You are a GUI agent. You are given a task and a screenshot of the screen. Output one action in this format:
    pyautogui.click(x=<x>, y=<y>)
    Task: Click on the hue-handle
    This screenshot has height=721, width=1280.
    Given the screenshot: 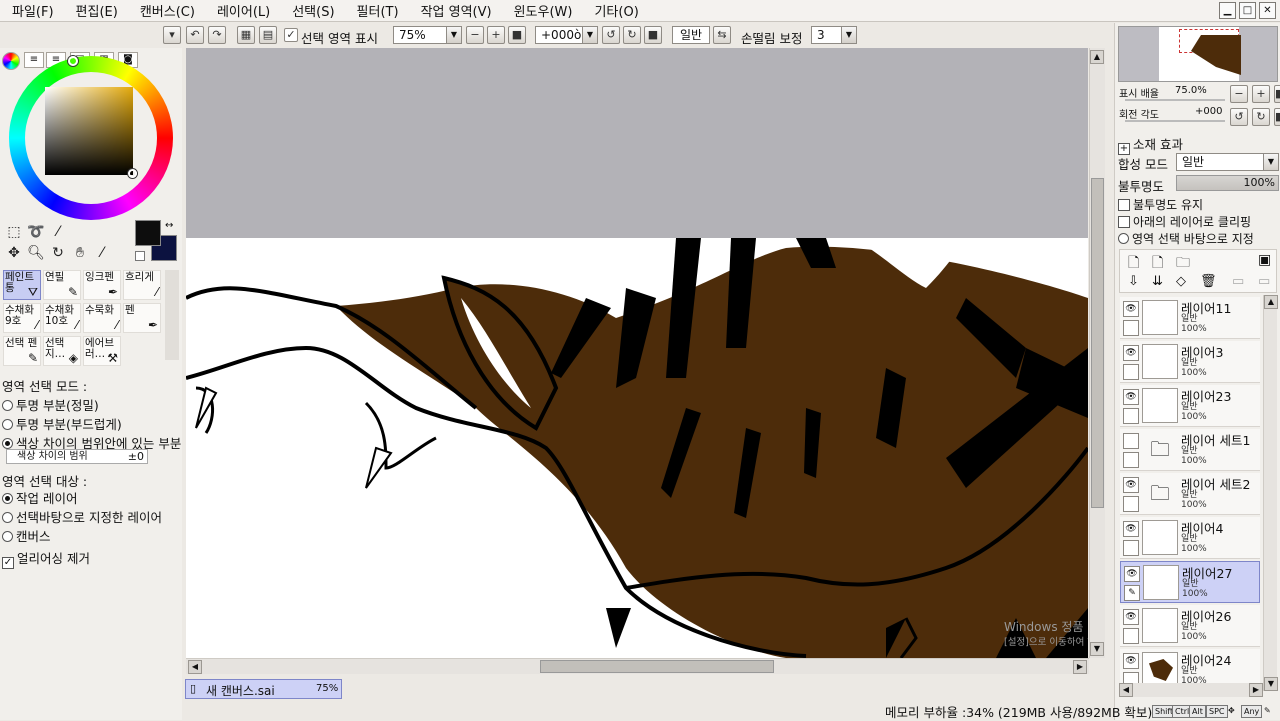 What is the action you would take?
    pyautogui.click(x=73, y=61)
    